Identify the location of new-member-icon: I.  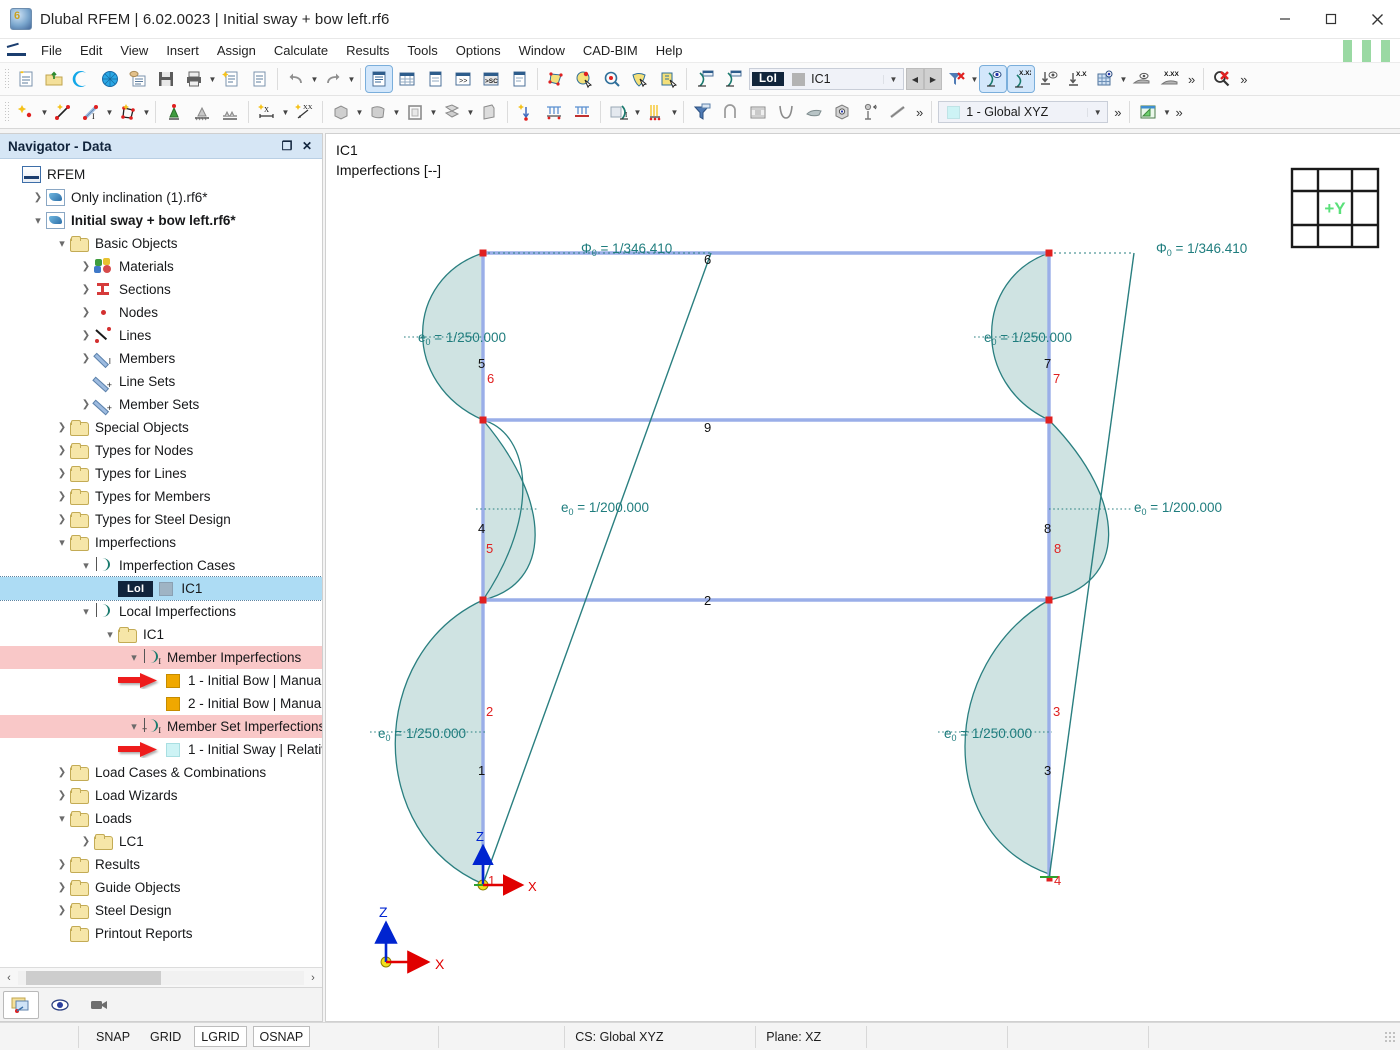
(91, 112).